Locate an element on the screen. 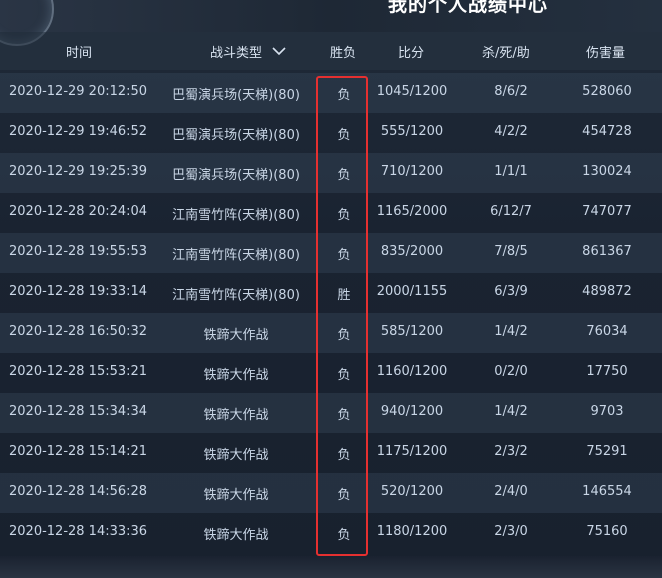 The width and height of the screenshot is (662, 578). cell-score: 1160/1200 is located at coordinates (412, 371).